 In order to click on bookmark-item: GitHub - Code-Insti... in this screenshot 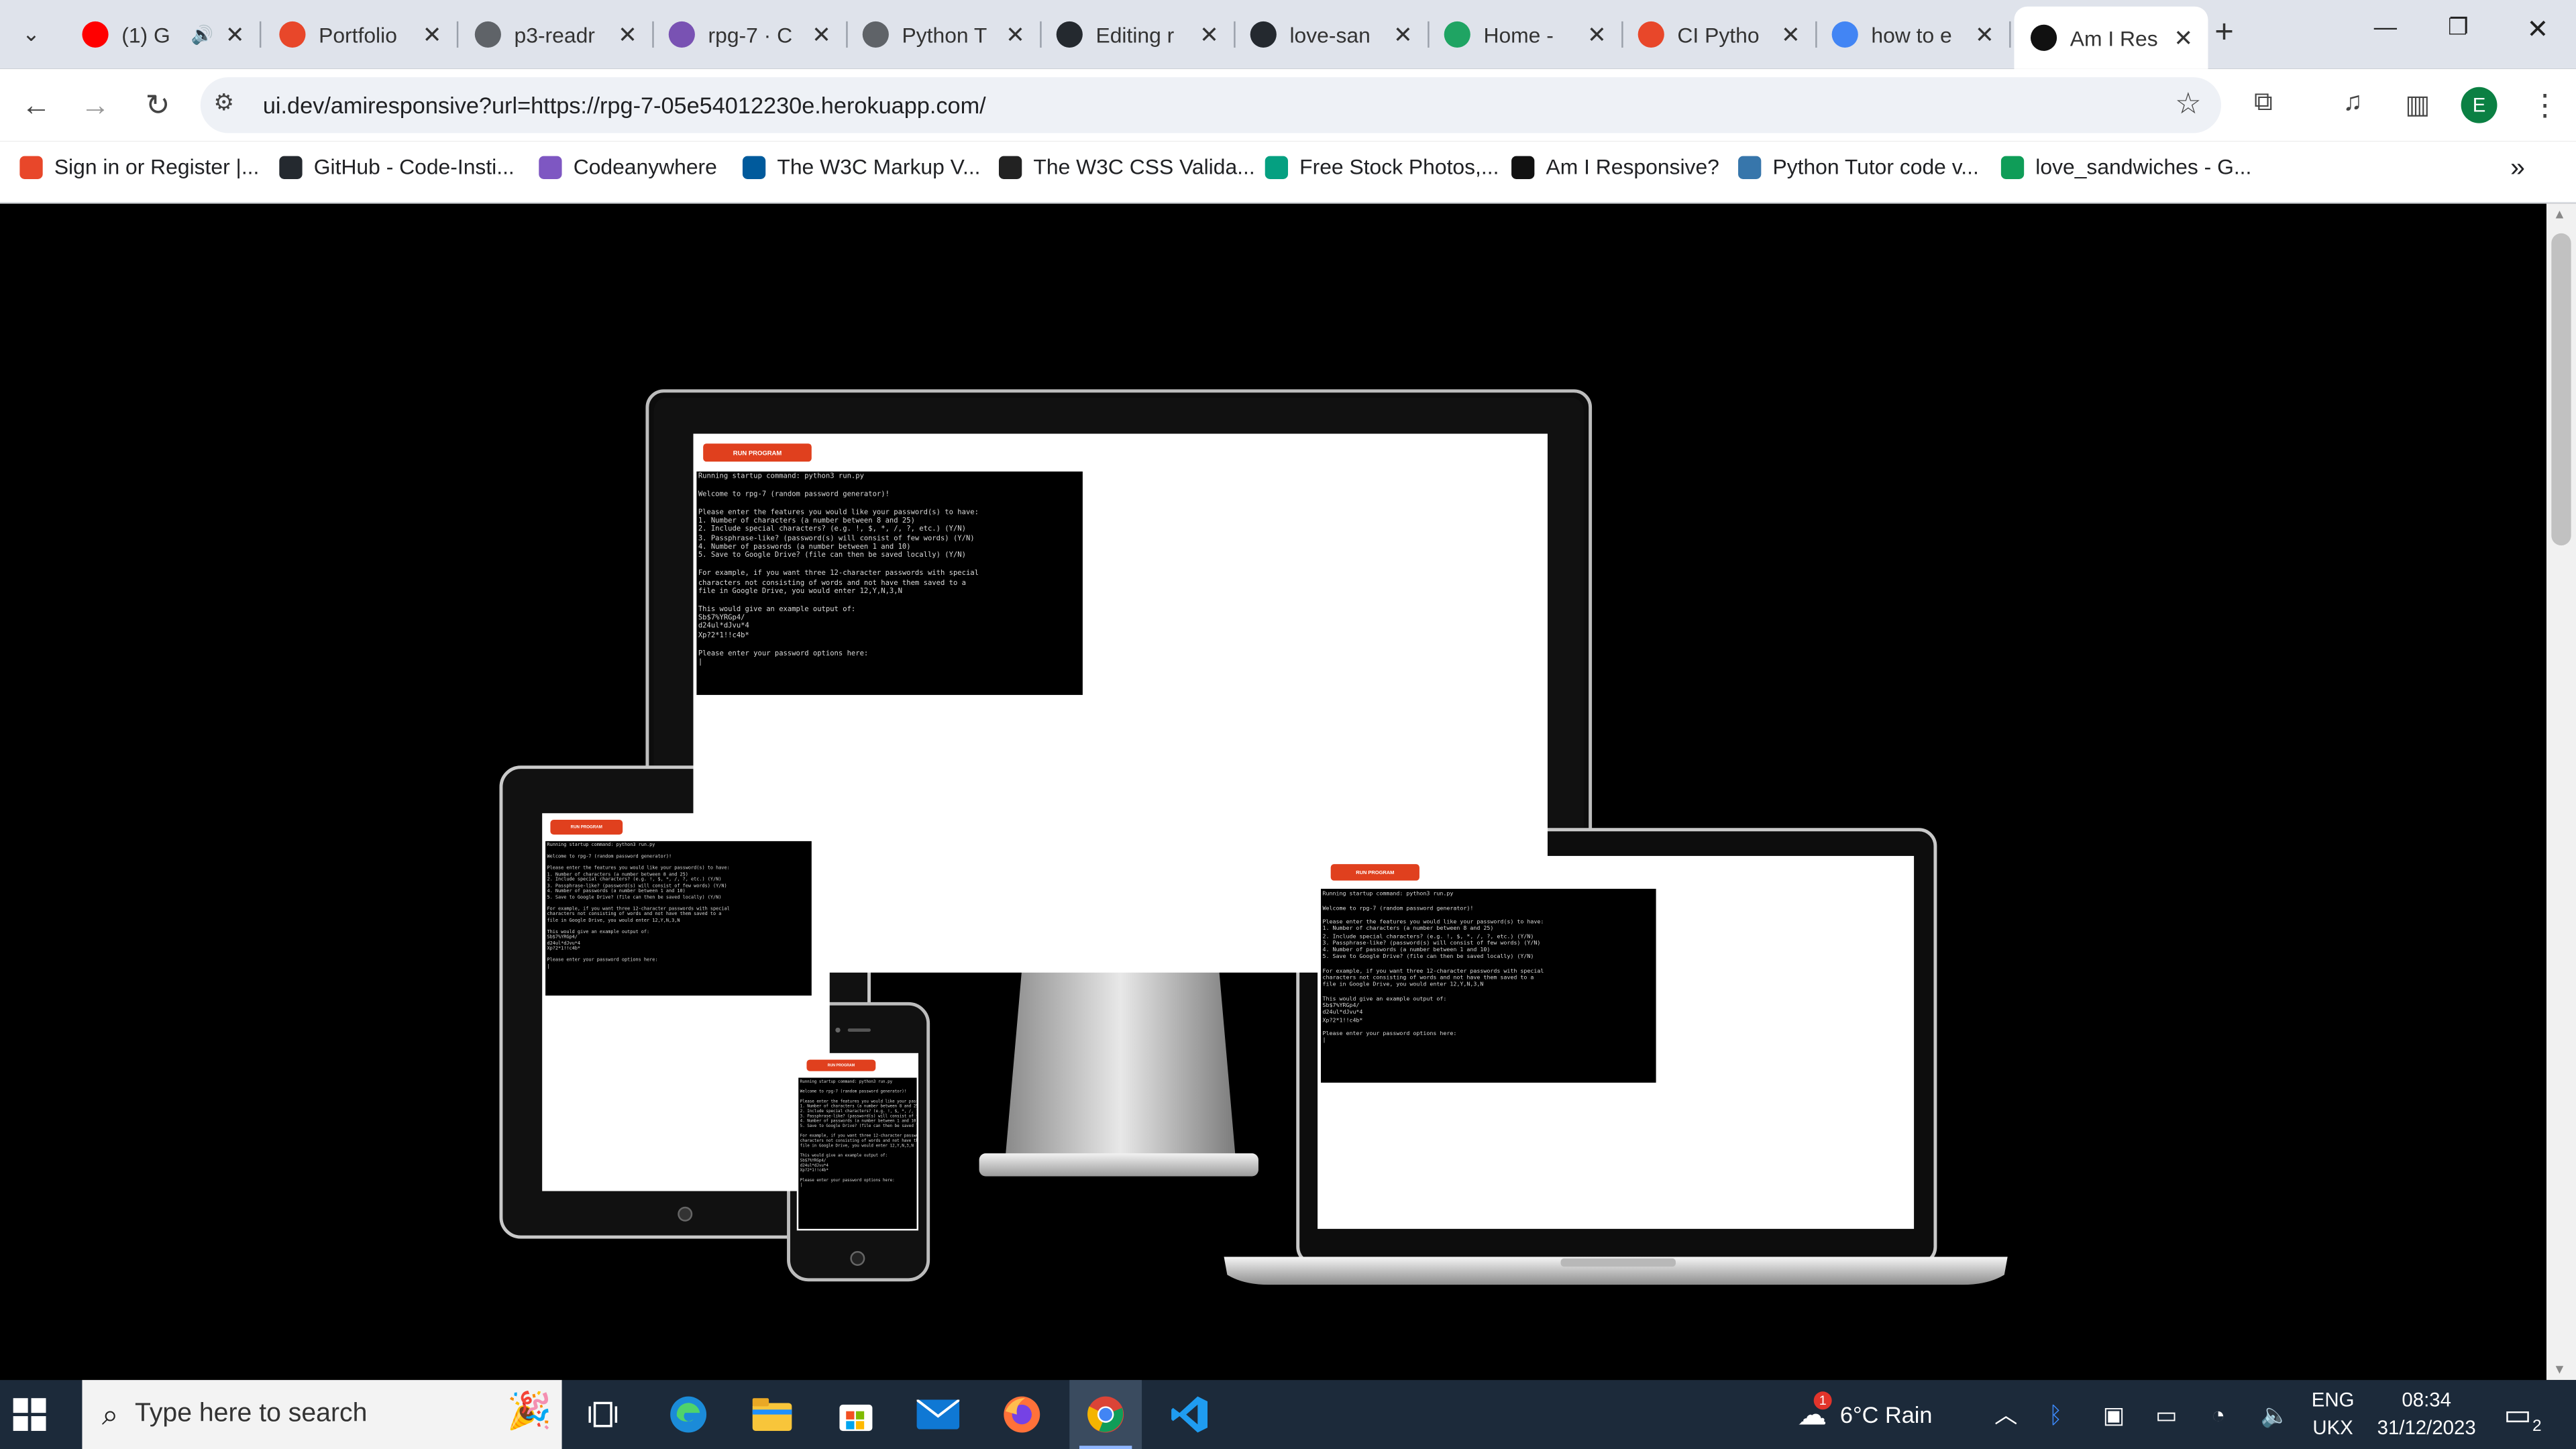, I will do `click(397, 166)`.